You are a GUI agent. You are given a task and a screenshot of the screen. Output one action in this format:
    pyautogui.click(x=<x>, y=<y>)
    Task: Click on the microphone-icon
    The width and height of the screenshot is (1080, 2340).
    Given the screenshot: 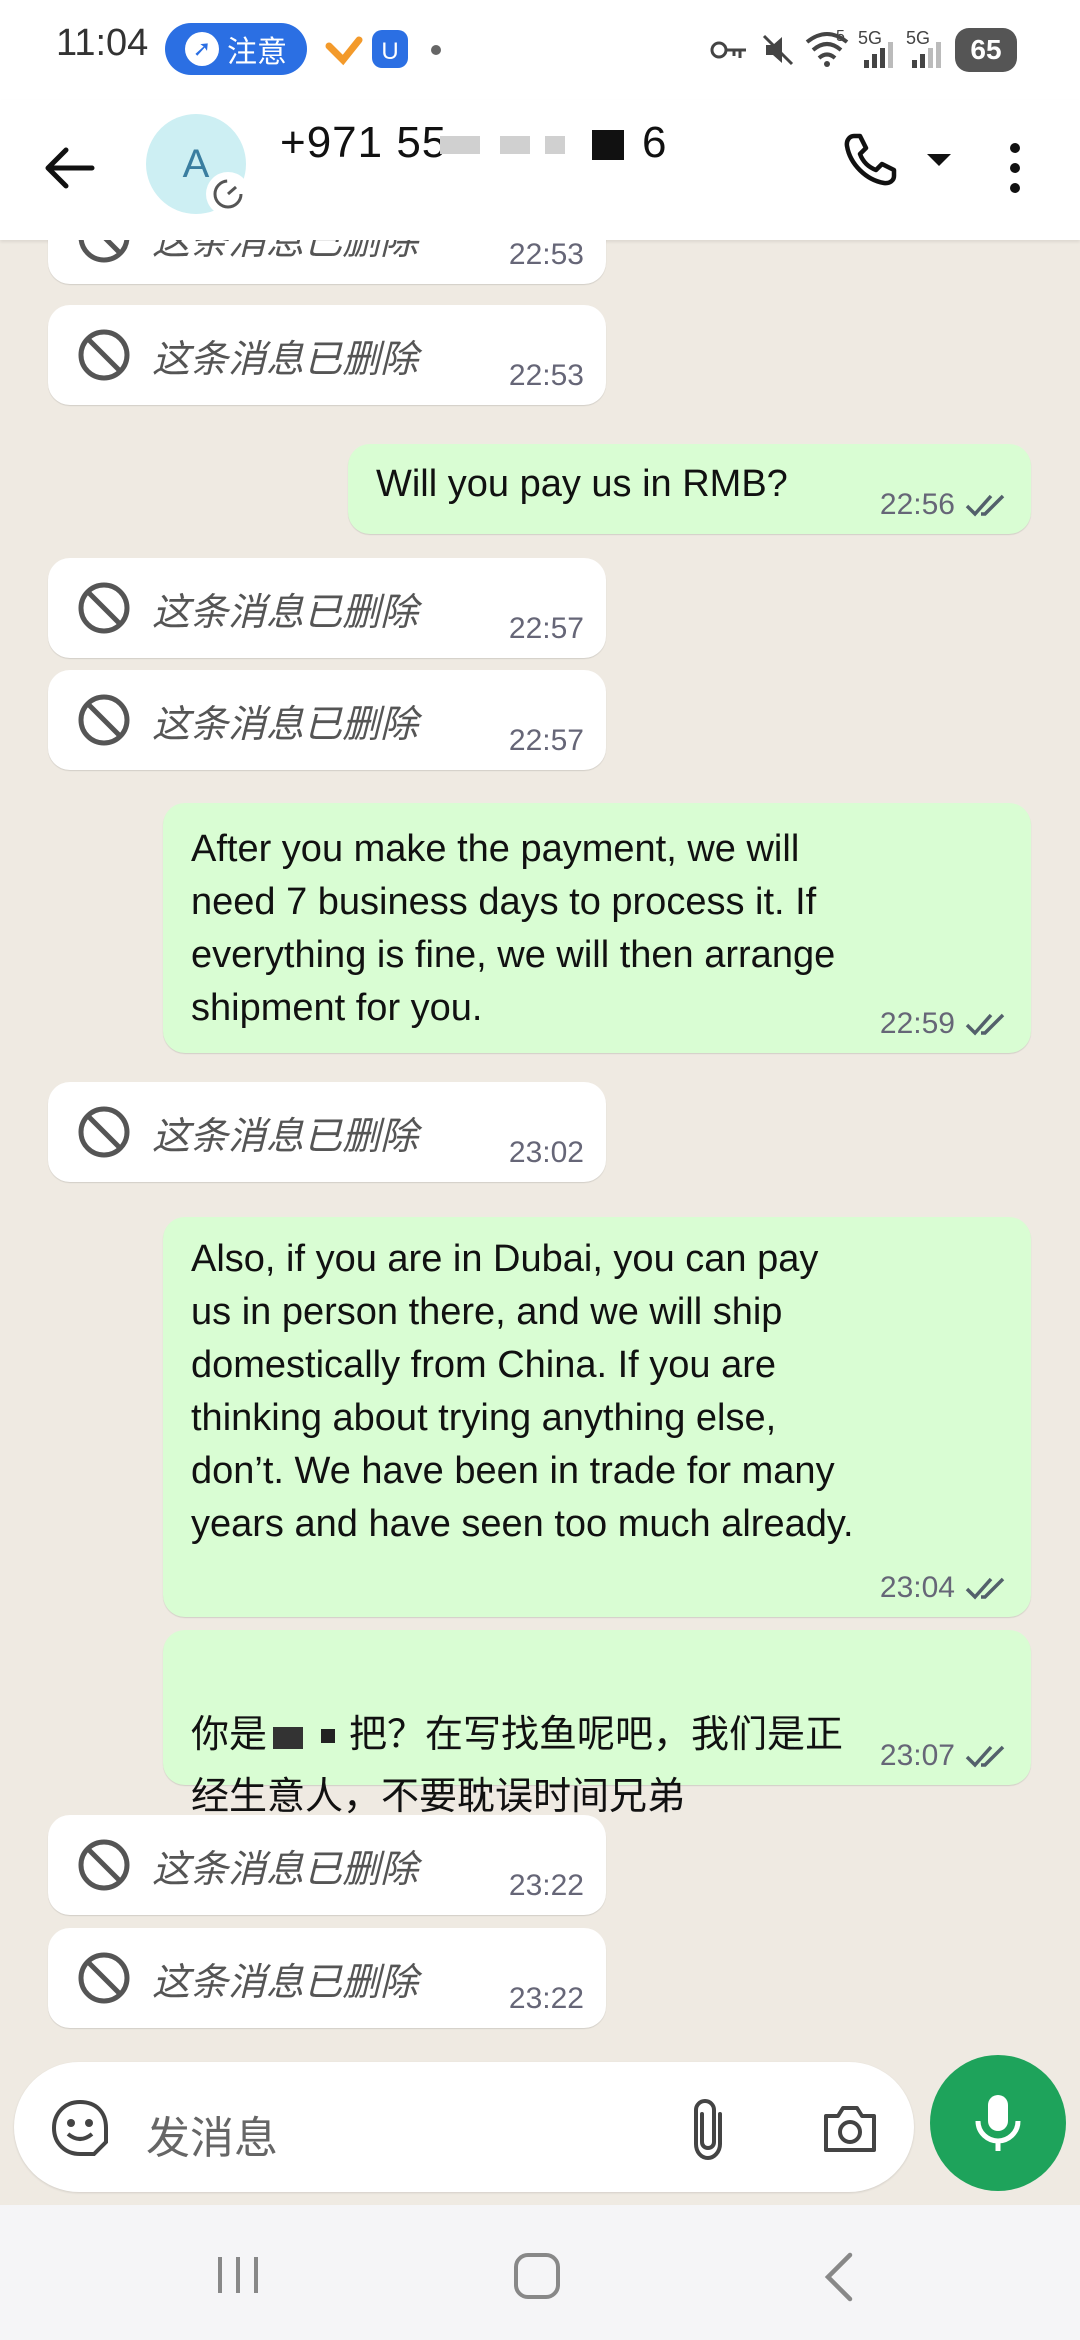 What is the action you would take?
    pyautogui.click(x=998, y=2123)
    